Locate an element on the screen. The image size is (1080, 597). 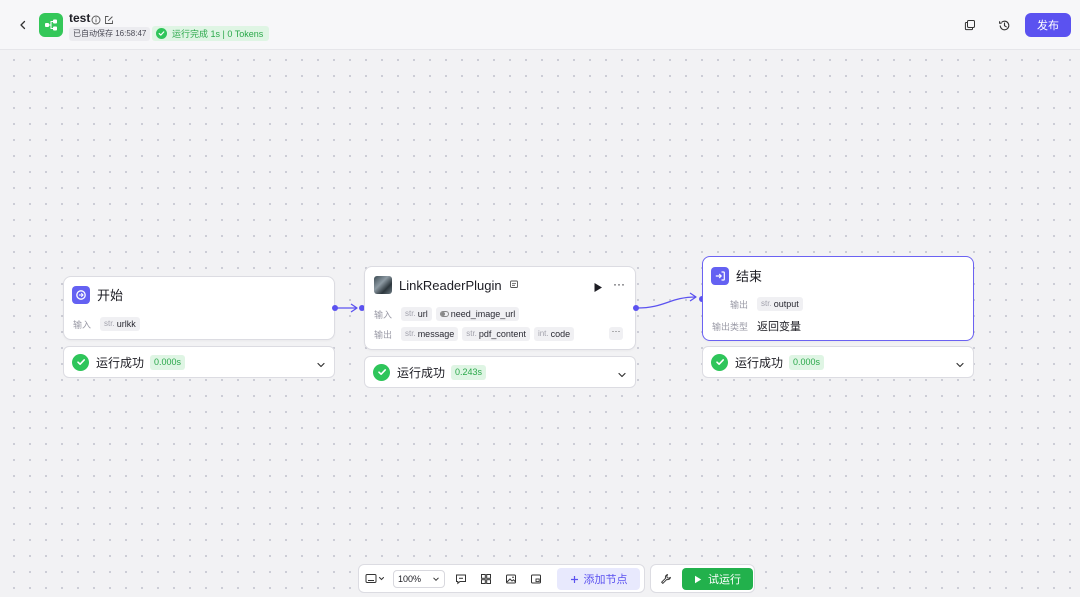
plugin-node-header: LinkReaderPlugin is located at coordinates (446, 285).